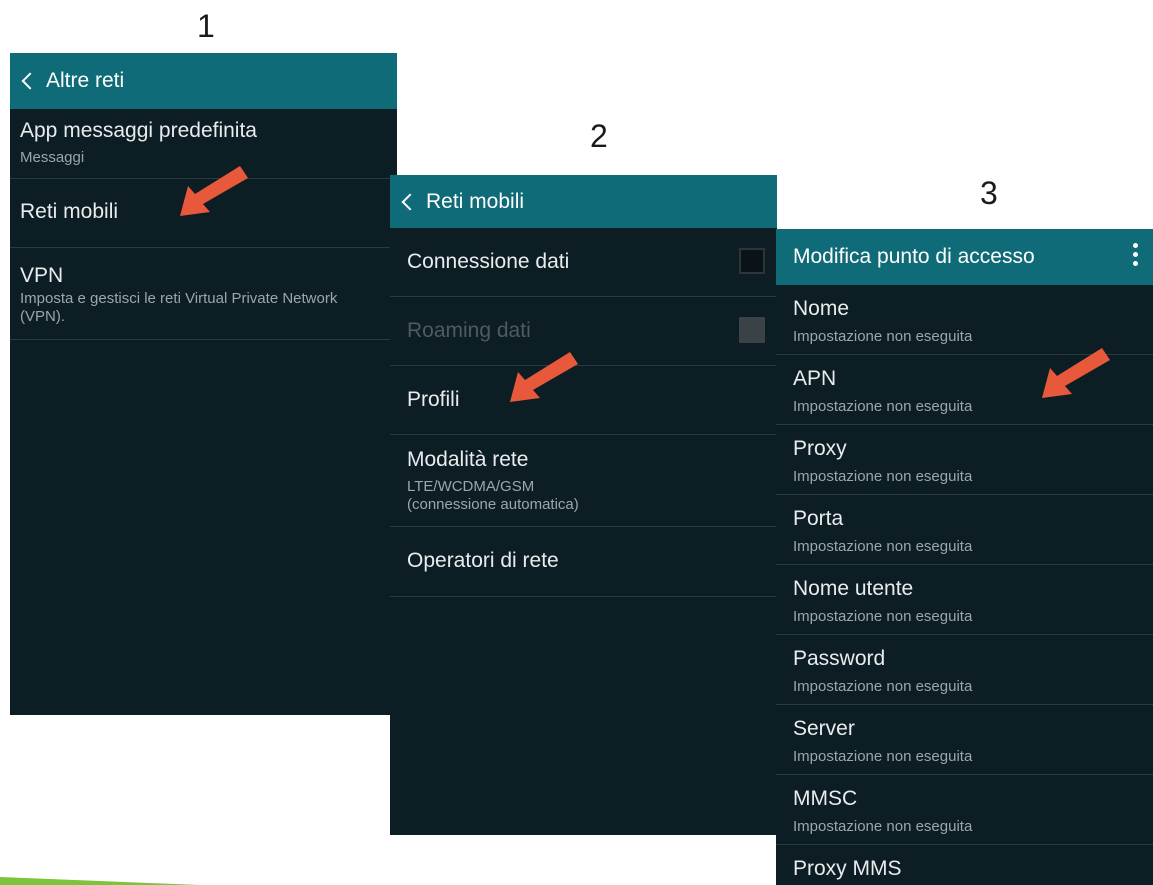 The image size is (1153, 885). I want to click on list-item-server: Server Impostazione non eseguita, so click(964, 740).